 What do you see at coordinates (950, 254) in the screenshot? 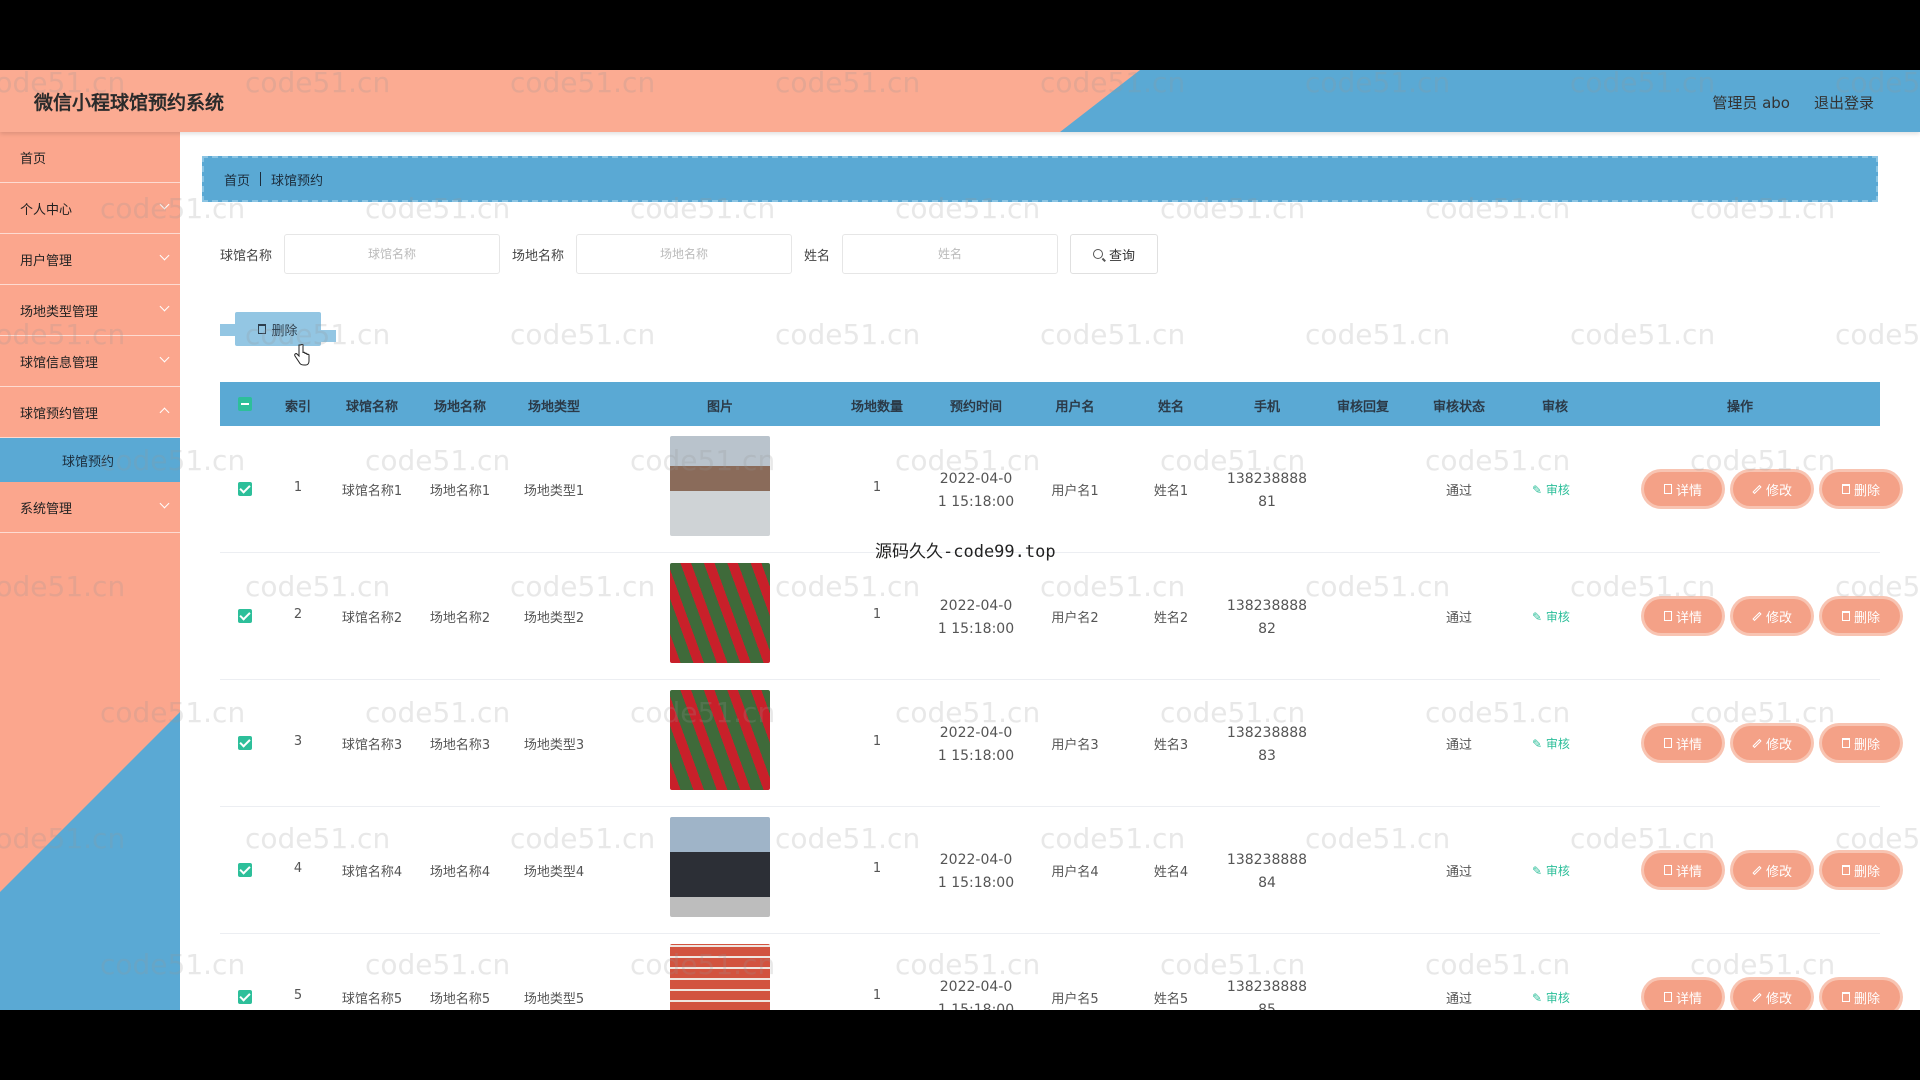
I see `person-name-input` at bounding box center [950, 254].